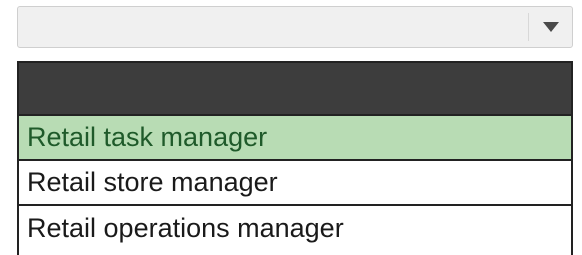 The height and width of the screenshot is (255, 582). I want to click on dropdown-toggle-button, so click(550, 27).